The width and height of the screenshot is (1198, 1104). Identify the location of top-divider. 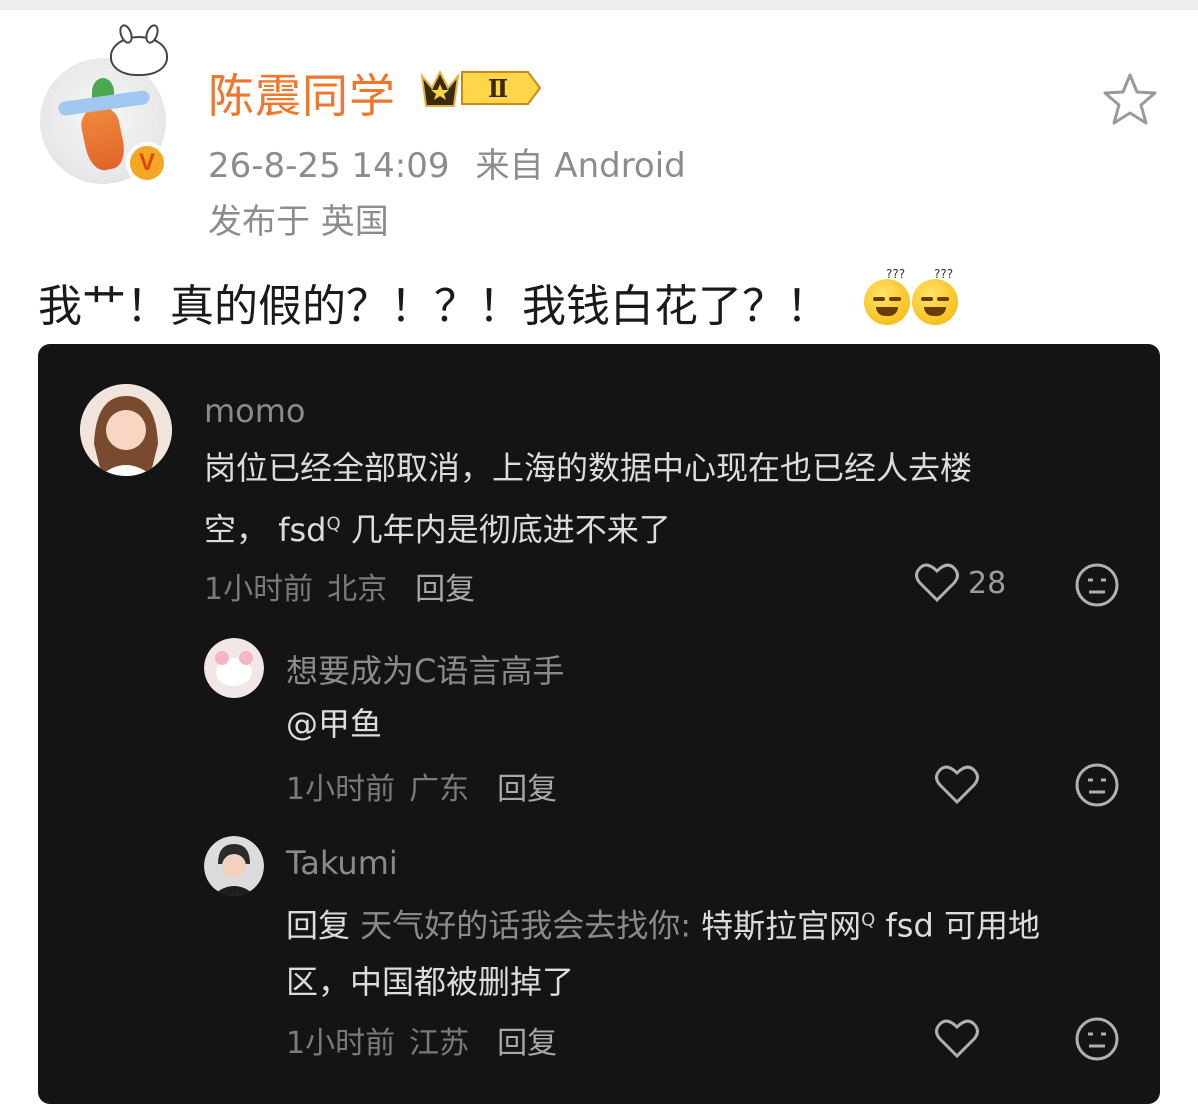
(599, 5).